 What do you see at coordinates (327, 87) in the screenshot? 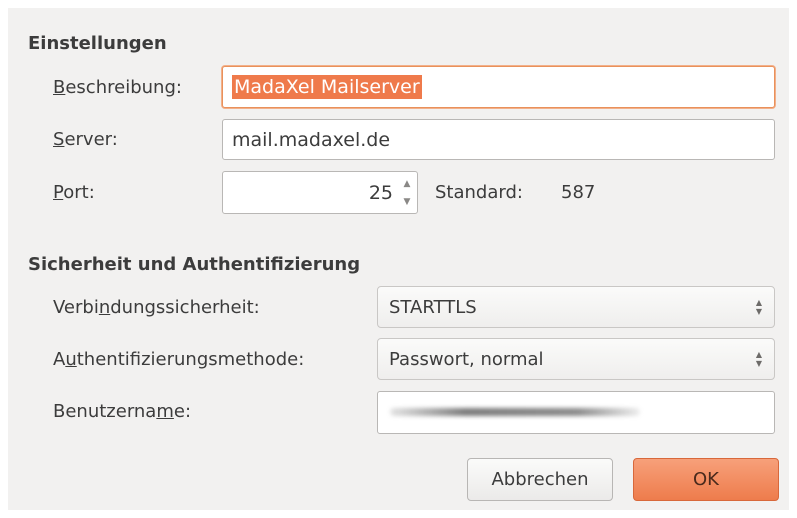
I see `description-value: MadaXel Mailserver` at bounding box center [327, 87].